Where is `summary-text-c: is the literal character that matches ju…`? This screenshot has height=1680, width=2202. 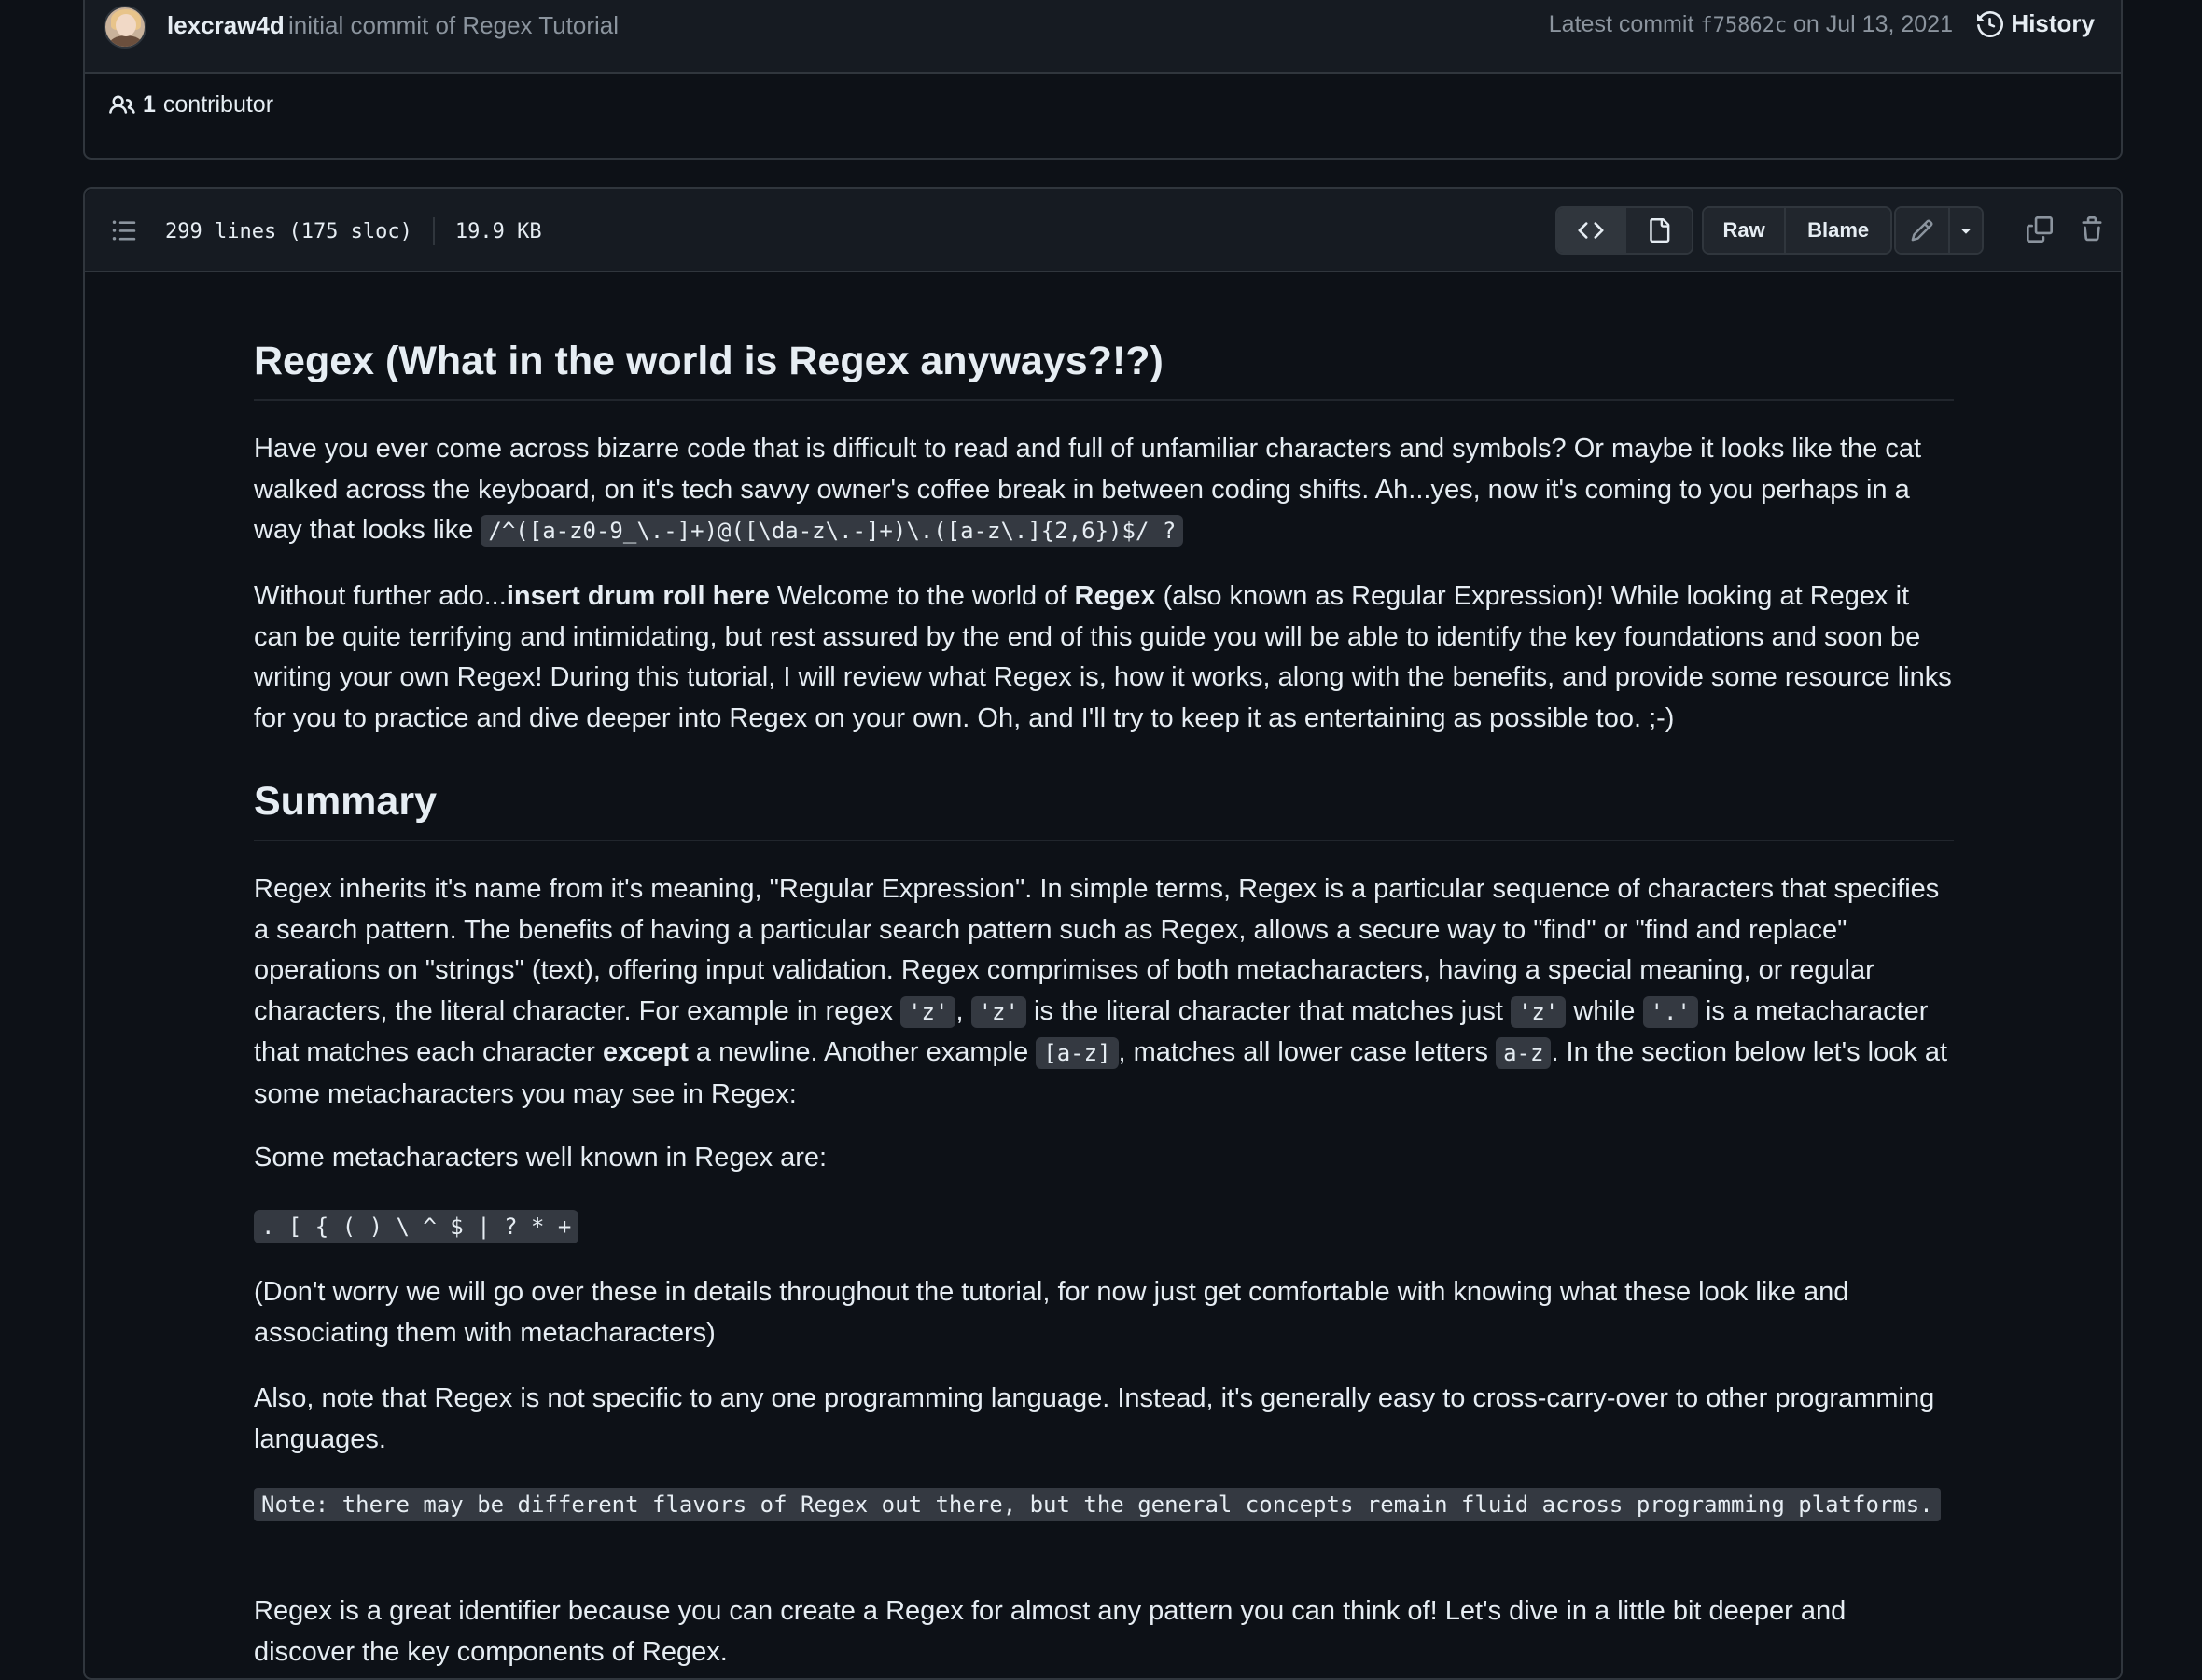
summary-text-c: is the literal character that matches ju… is located at coordinates (1268, 1010).